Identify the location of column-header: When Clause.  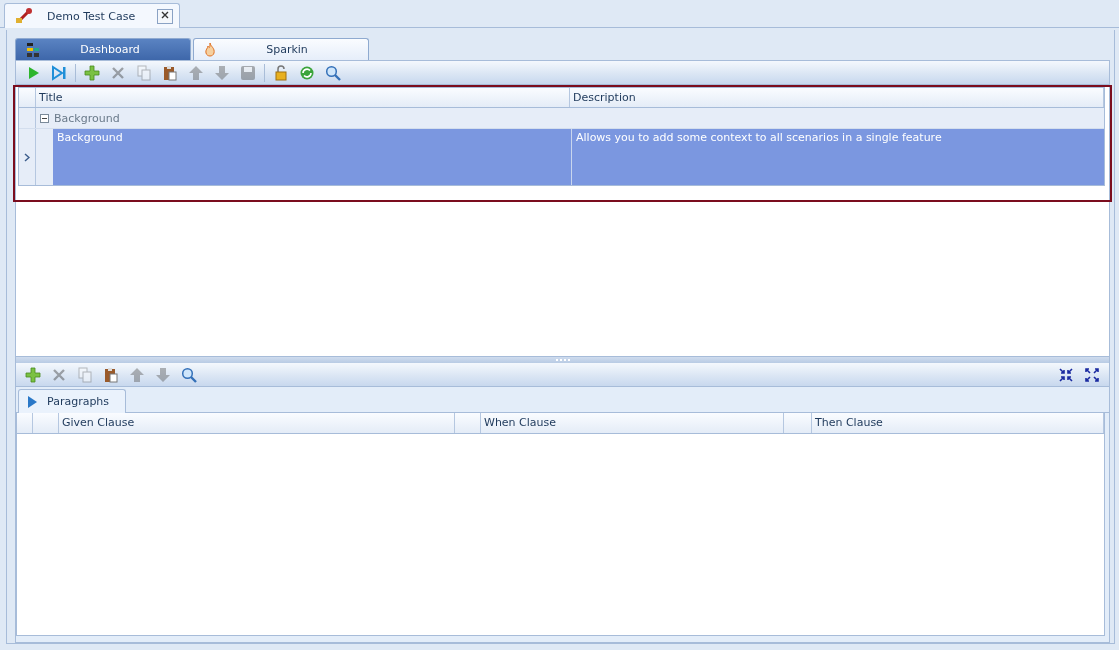
(632, 423).